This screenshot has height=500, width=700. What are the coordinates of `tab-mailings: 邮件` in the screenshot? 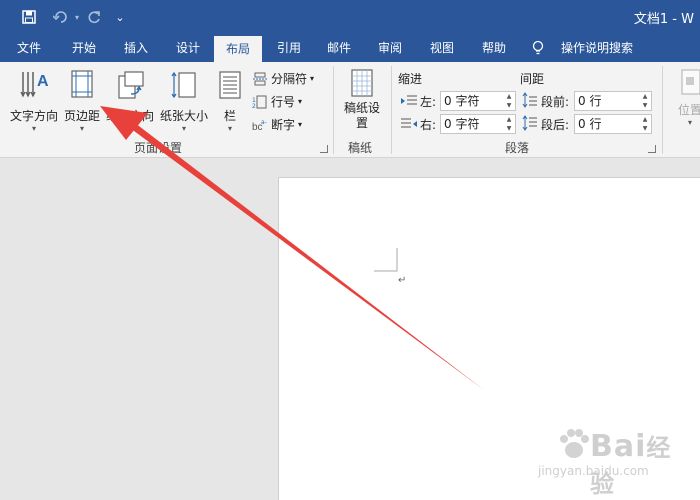 It's located at (339, 48).